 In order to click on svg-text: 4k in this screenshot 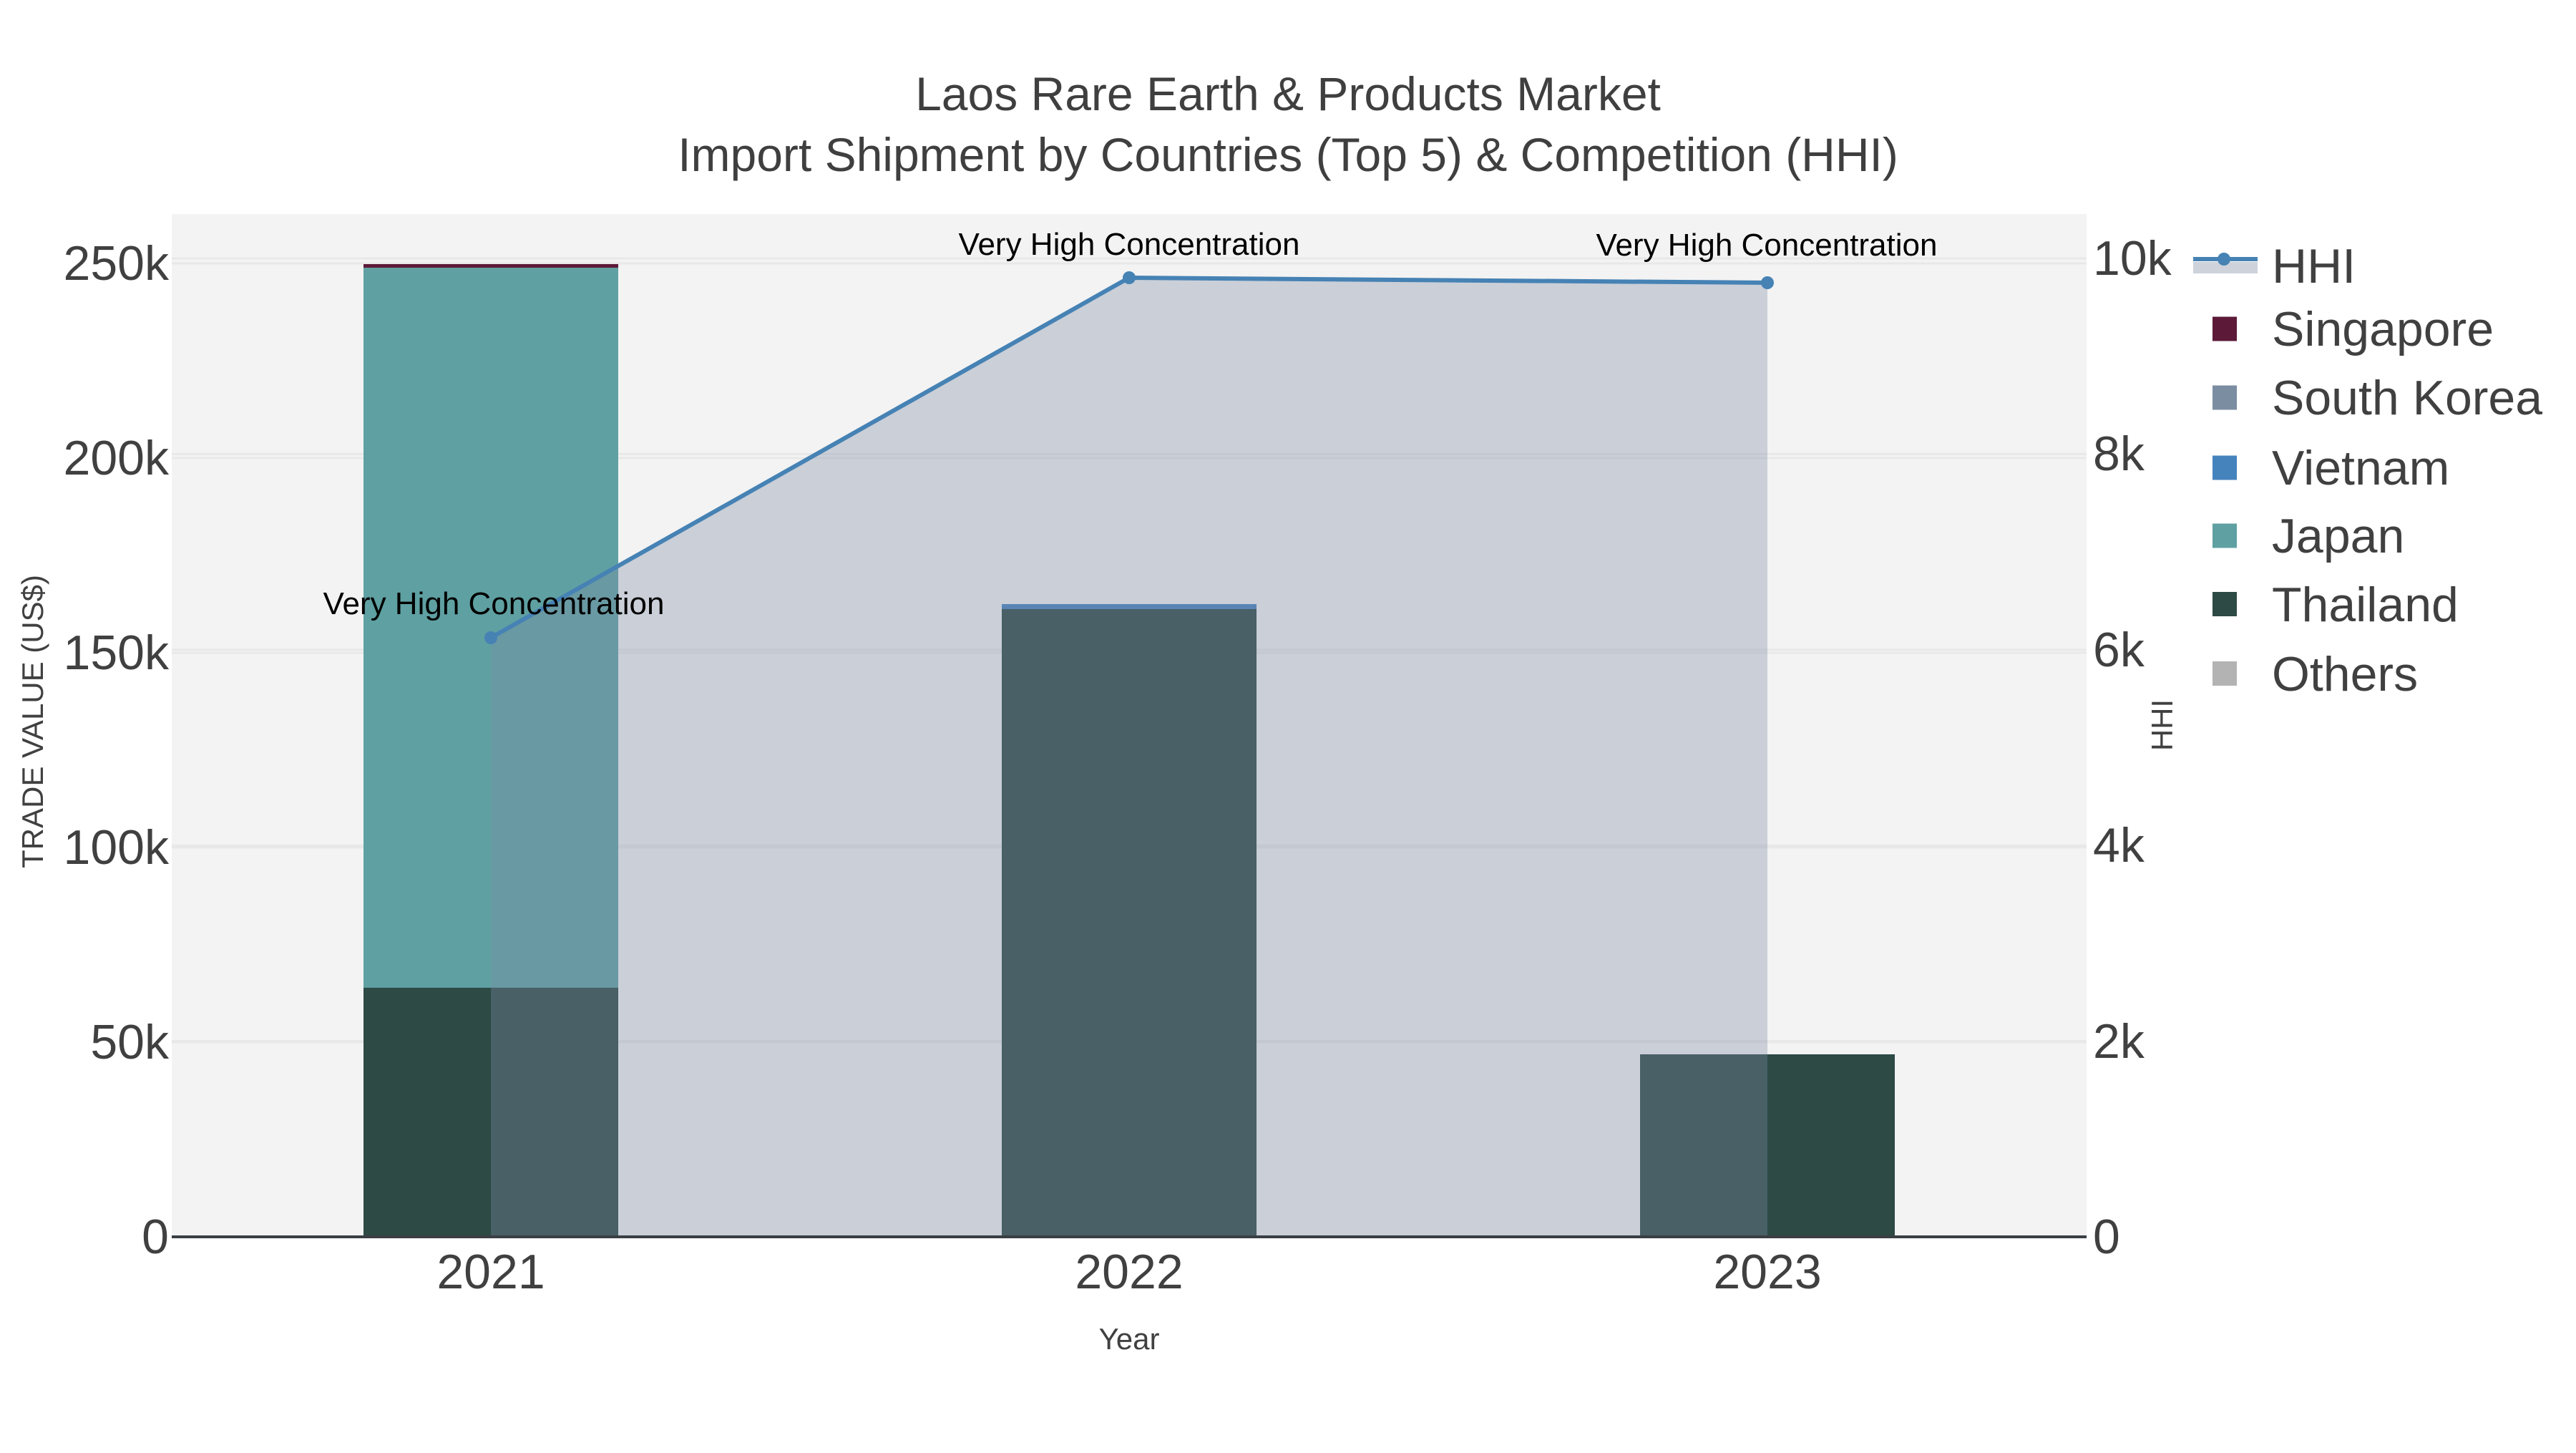, I will do `click(2119, 846)`.